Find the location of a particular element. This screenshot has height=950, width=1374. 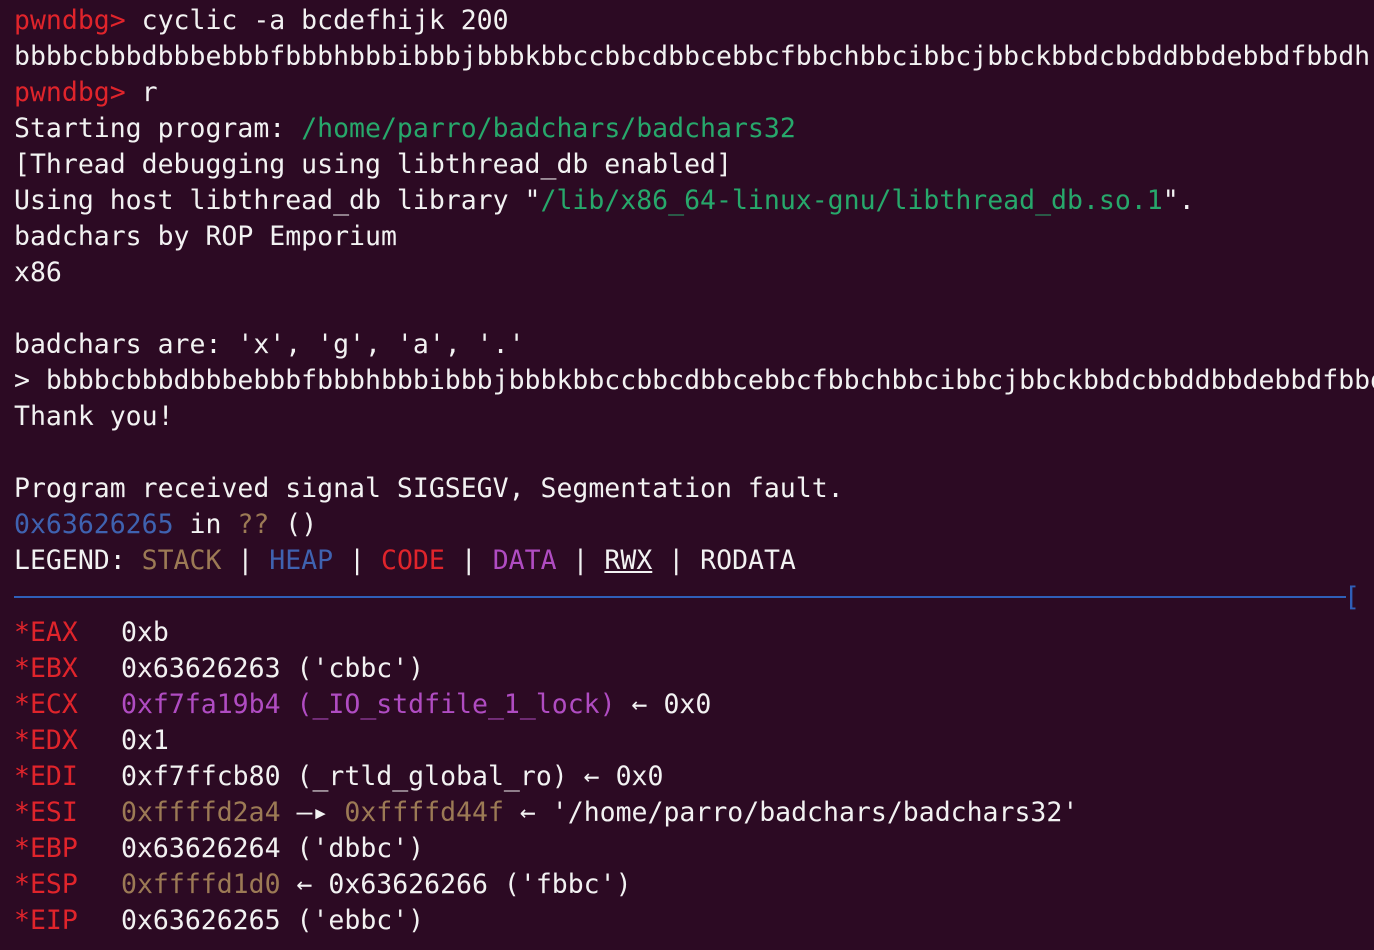

command-text: cyclic -a bcdefhijk 200 is located at coordinates (317, 20).